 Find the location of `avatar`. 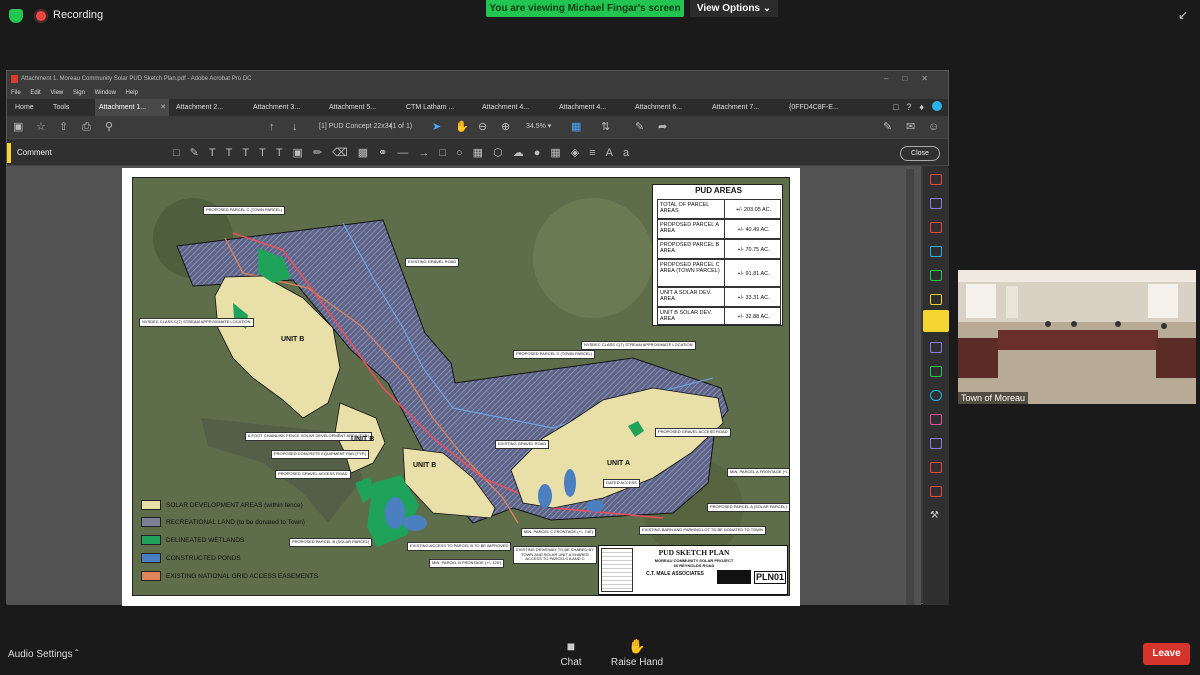

avatar is located at coordinates (937, 106).